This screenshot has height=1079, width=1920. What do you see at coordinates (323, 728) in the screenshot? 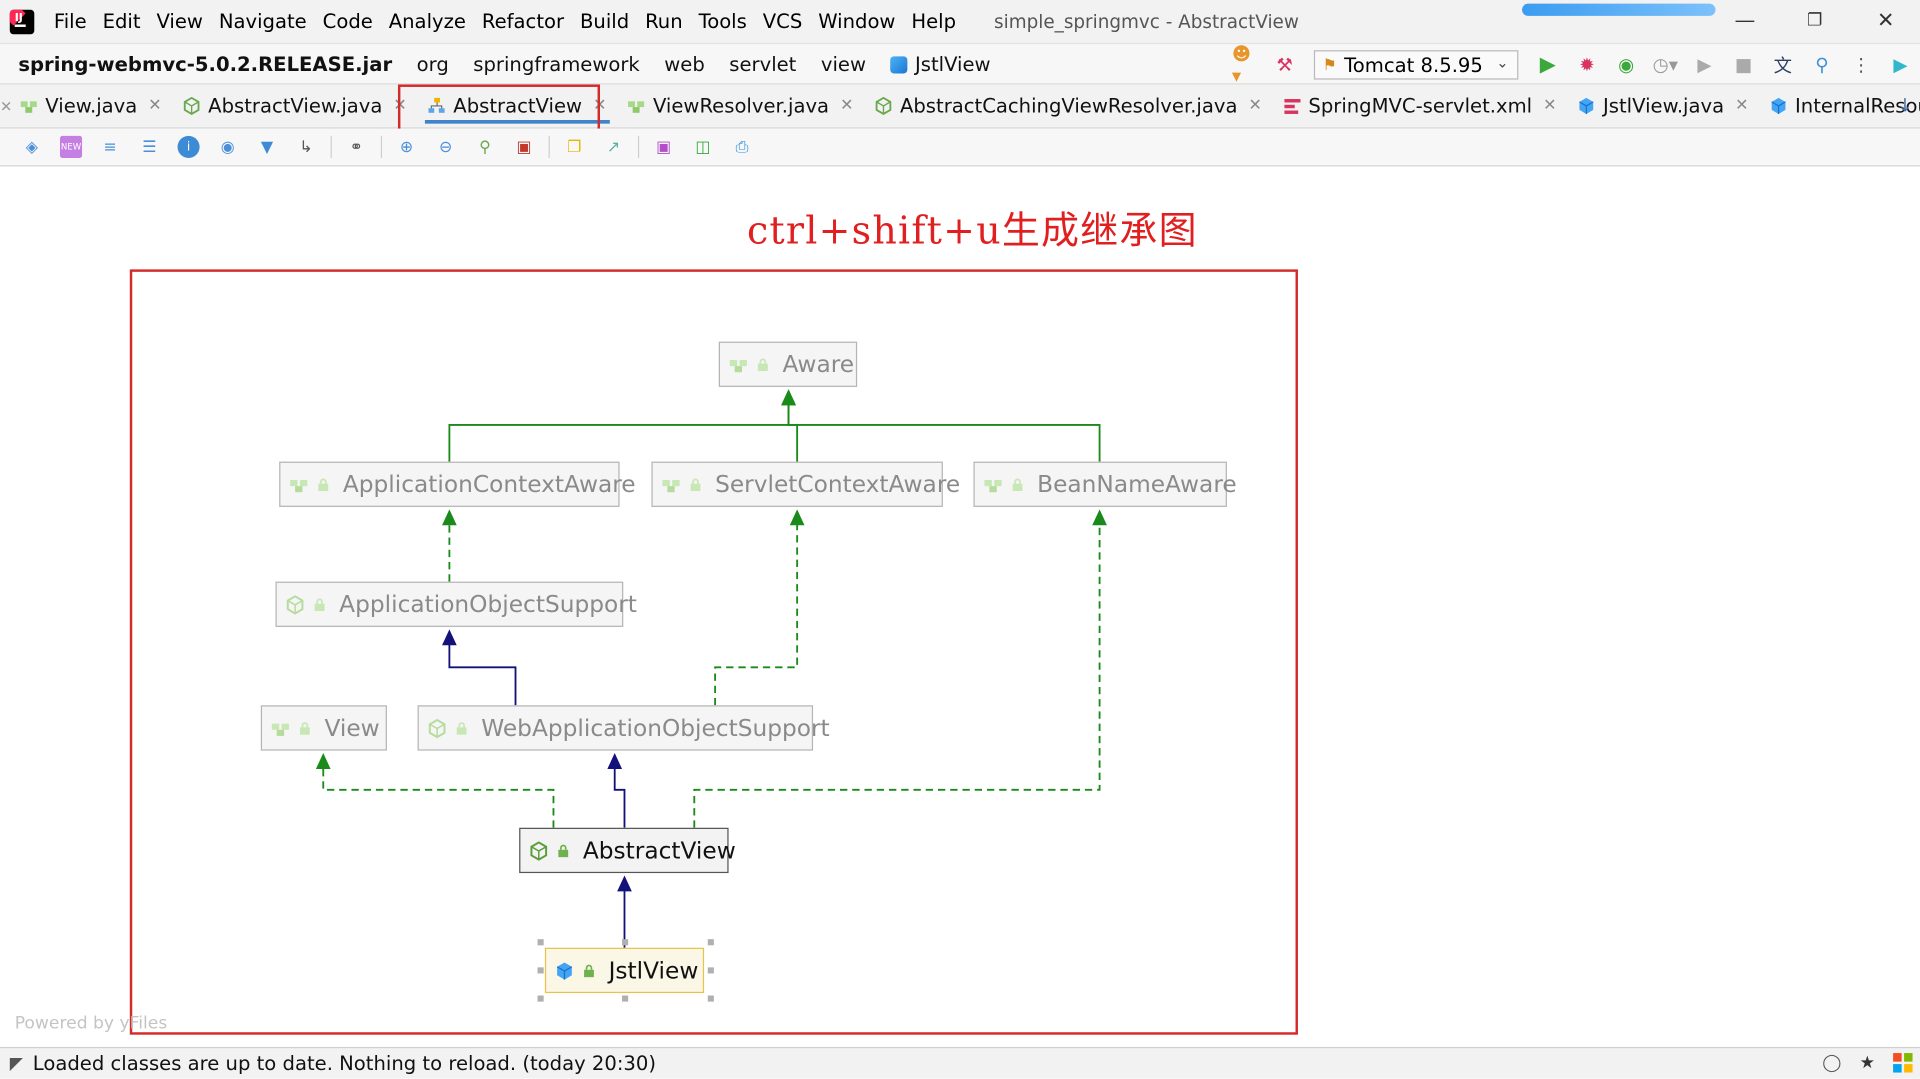
I see `node-view: View` at bounding box center [323, 728].